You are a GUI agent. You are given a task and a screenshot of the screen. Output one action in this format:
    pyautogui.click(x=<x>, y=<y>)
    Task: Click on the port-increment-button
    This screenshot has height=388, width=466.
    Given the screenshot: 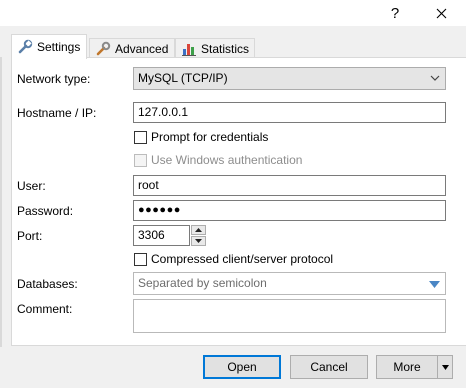 What is the action you would take?
    pyautogui.click(x=198, y=230)
    